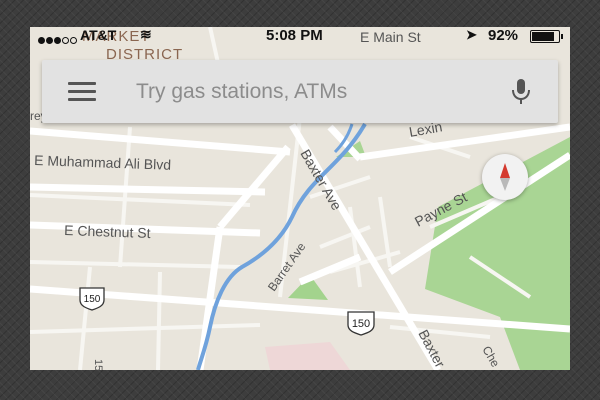 Image resolution: width=600 pixels, height=400 pixels. I want to click on carrier-label: AT&T, so click(98, 35).